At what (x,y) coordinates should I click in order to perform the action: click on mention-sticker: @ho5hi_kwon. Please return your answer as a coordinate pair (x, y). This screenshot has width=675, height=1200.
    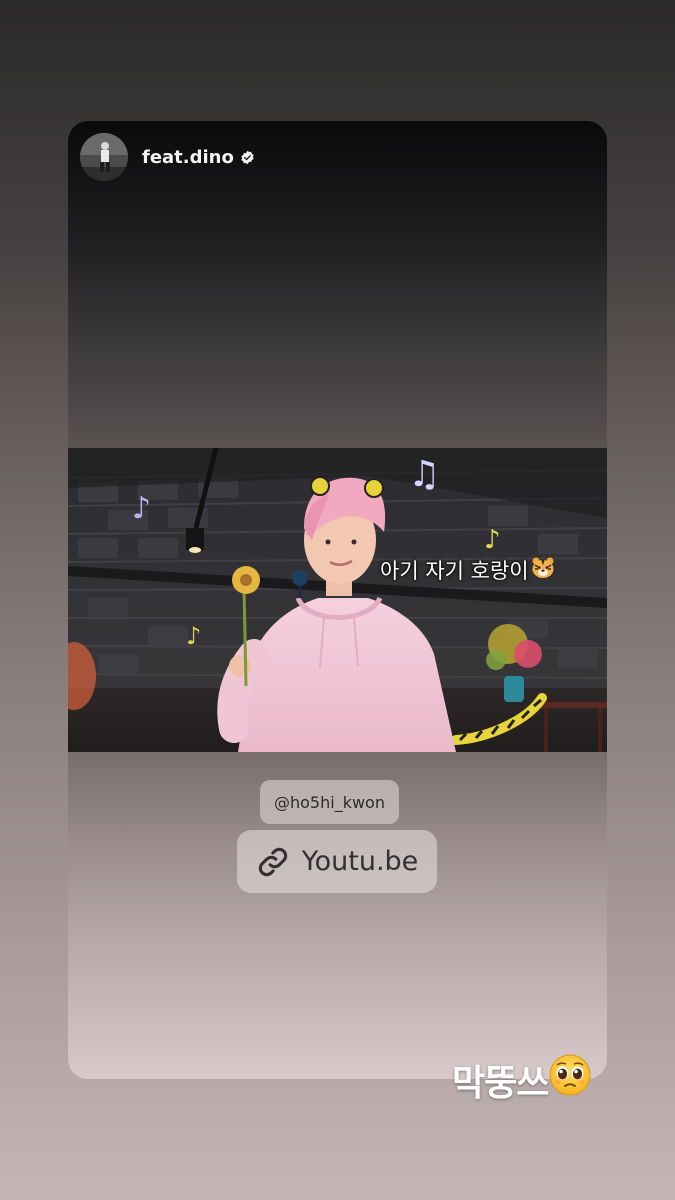
    Looking at the image, I should click on (329, 802).